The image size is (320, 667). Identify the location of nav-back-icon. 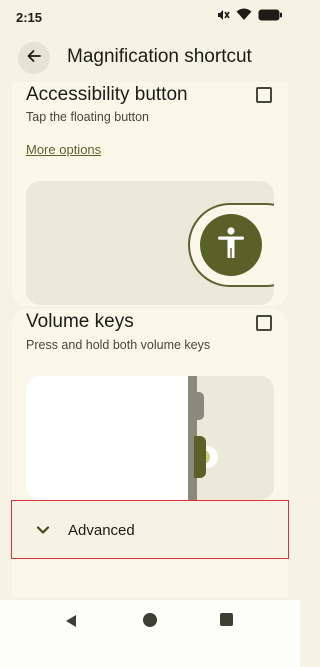
(71, 623).